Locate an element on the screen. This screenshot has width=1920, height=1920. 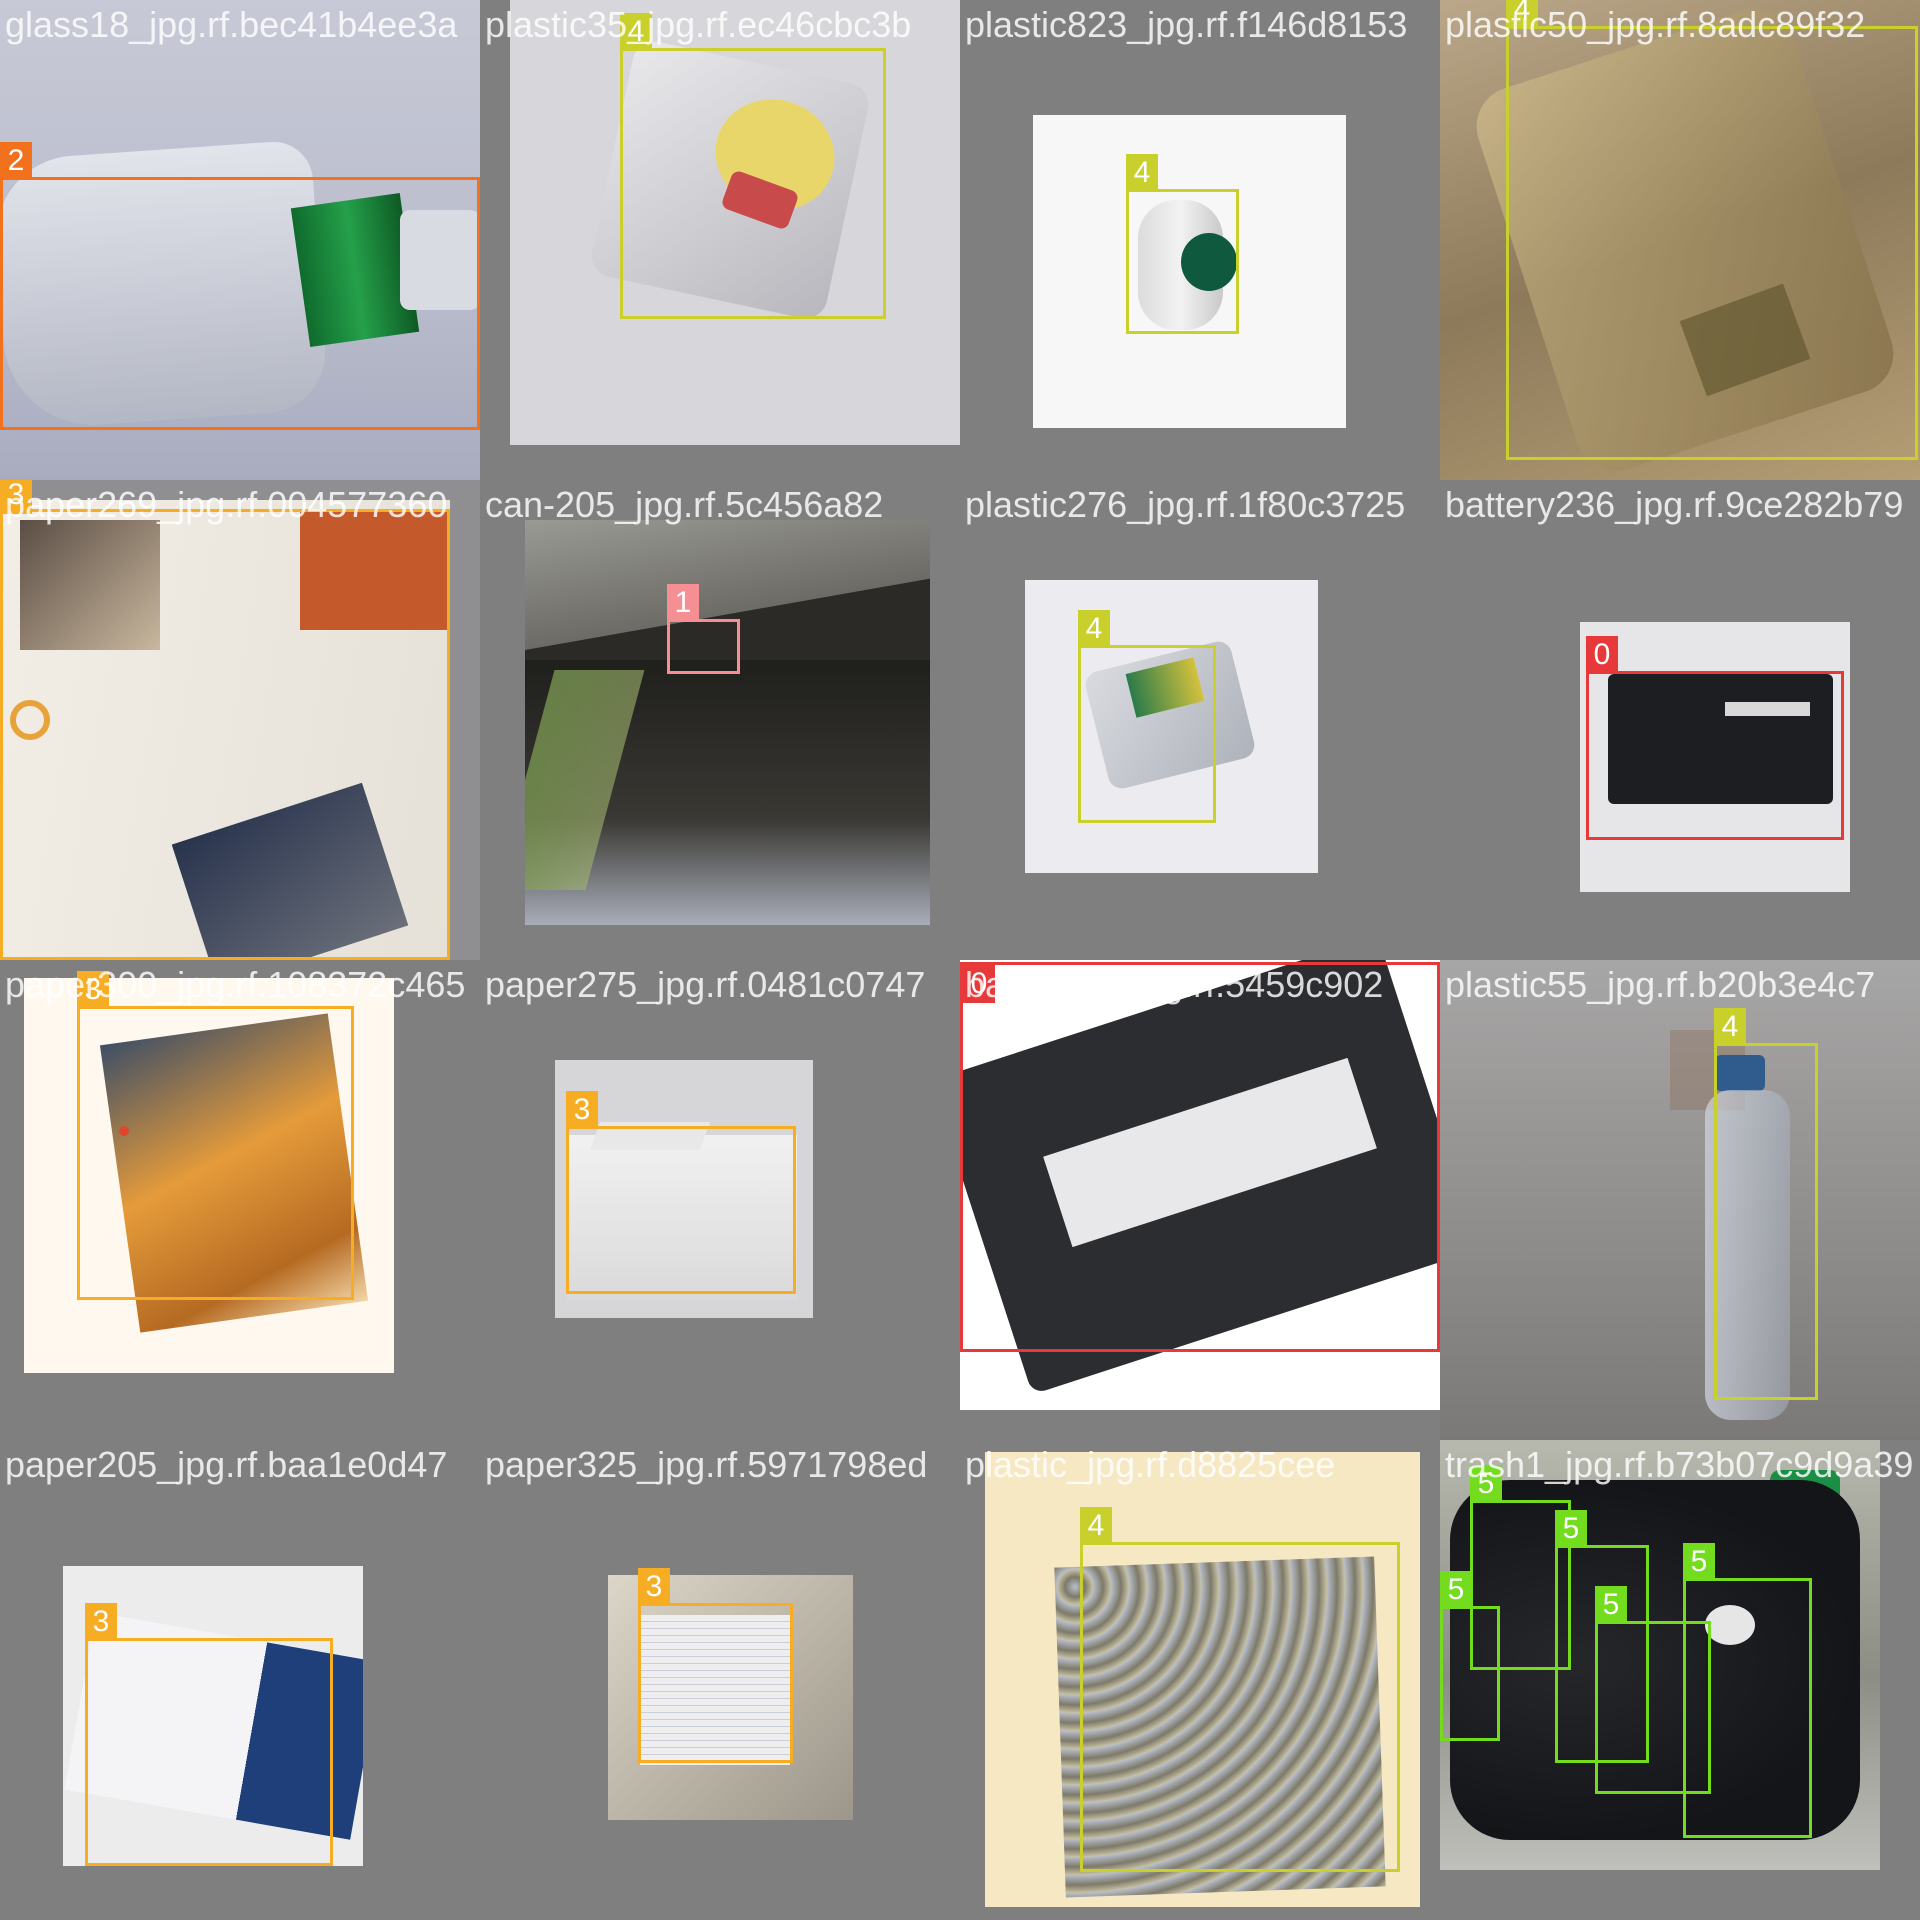
bbox-class-2: 2 is located at coordinates (240, 286).